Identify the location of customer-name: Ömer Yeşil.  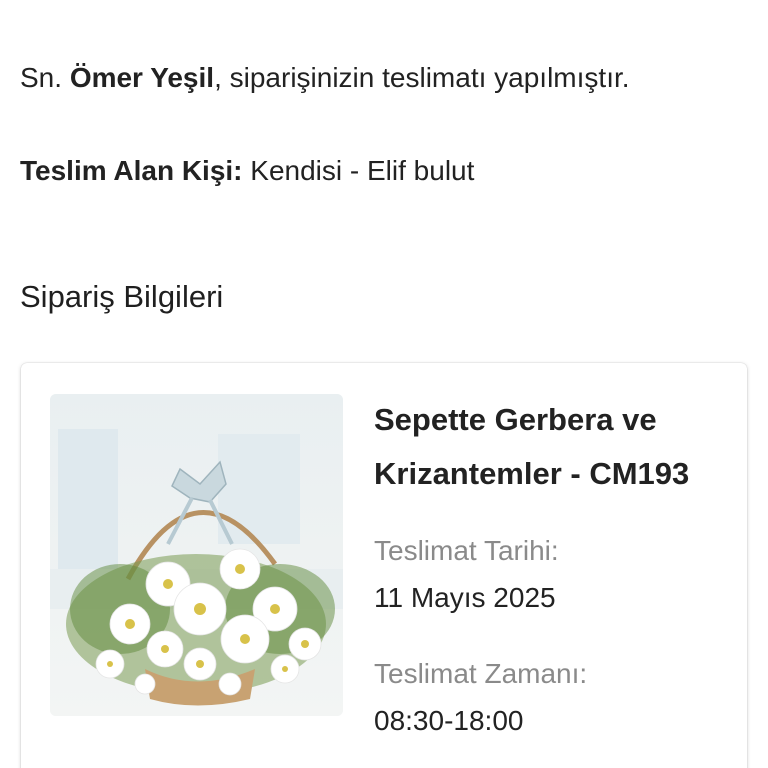
(142, 77).